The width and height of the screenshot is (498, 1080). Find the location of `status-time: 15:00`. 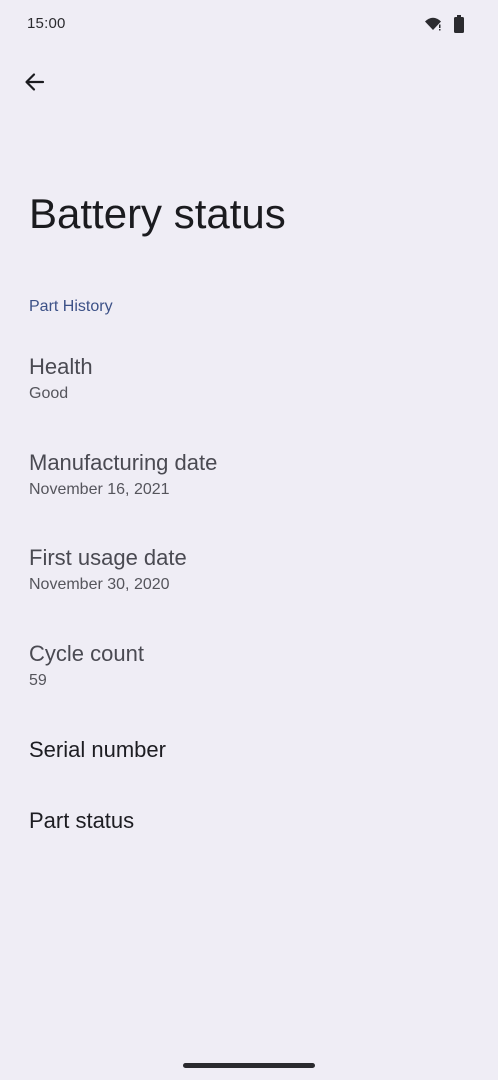

status-time: 15:00 is located at coordinates (46, 23).